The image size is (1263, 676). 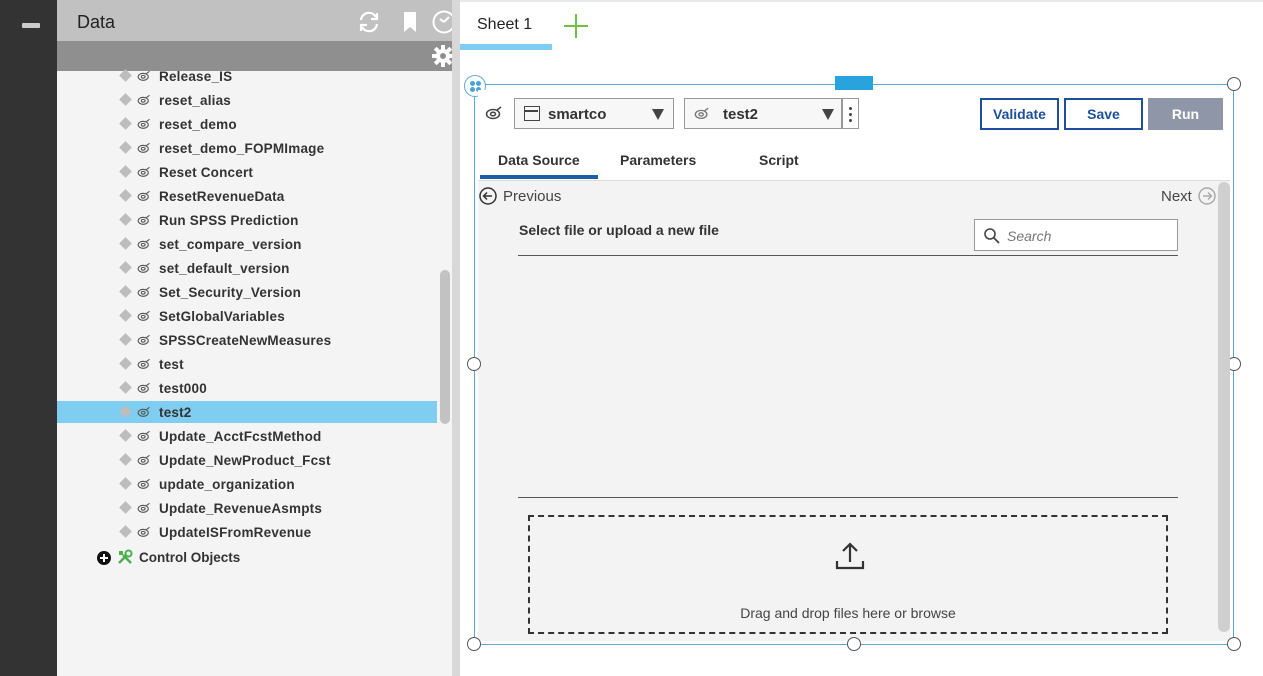 What do you see at coordinates (1234, 84) in the screenshot?
I see `resize-handle-top-right` at bounding box center [1234, 84].